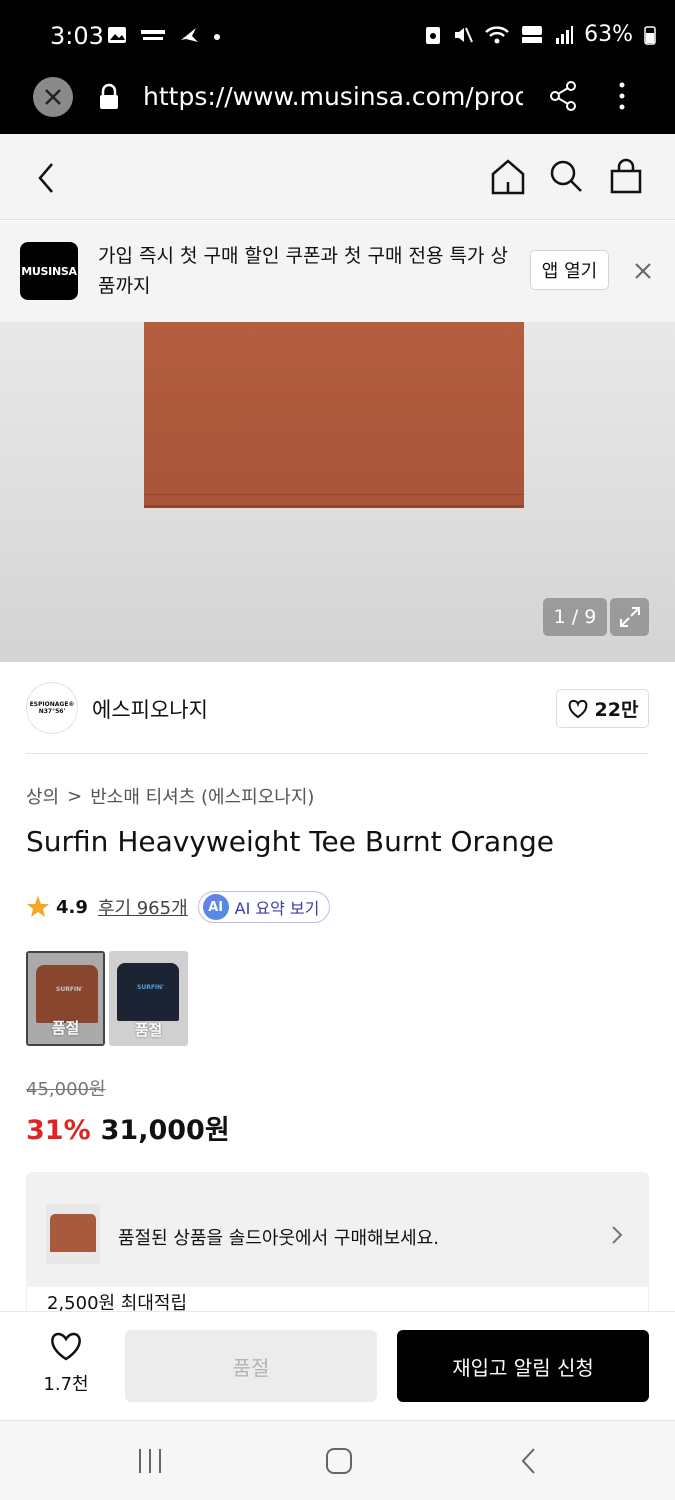  Describe the element at coordinates (464, 34) in the screenshot. I see `mute-icon` at that location.